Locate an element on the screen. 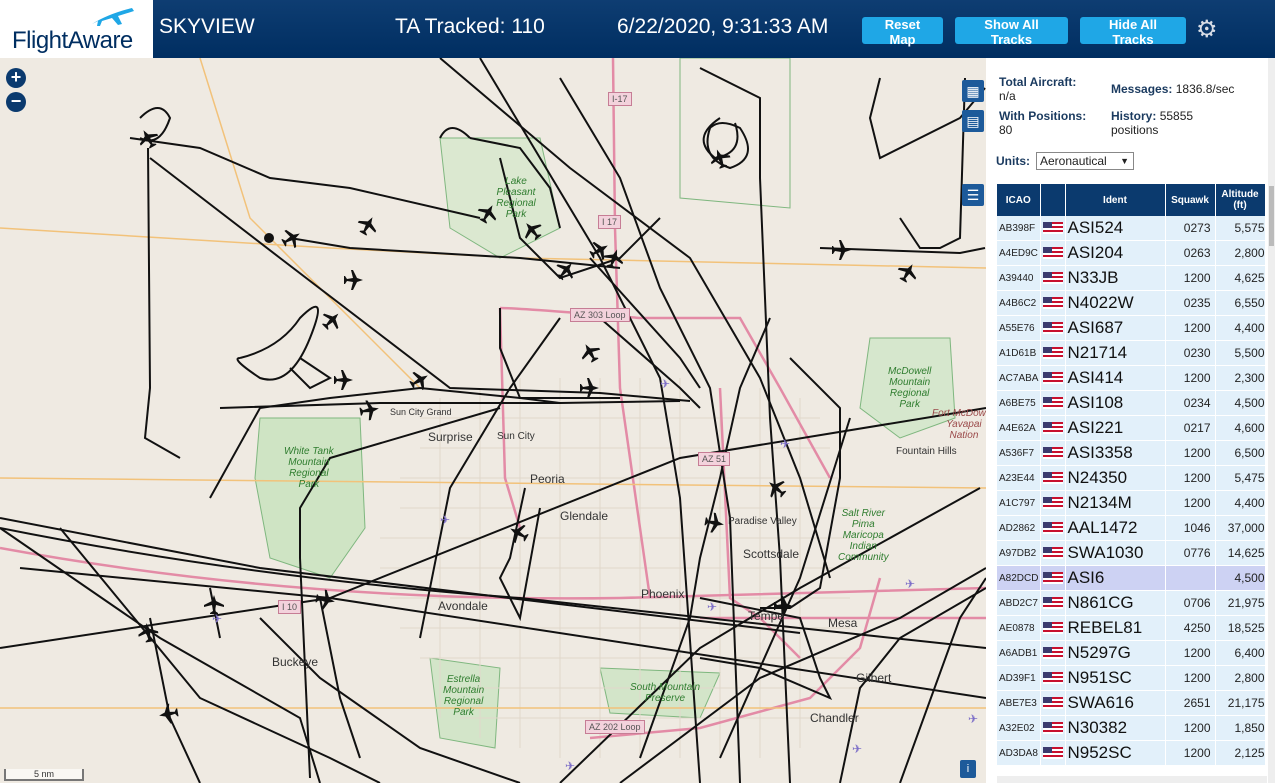 The width and height of the screenshot is (1275, 783). column-header-altitude: Altitude (ft) is located at coordinates (1240, 200).